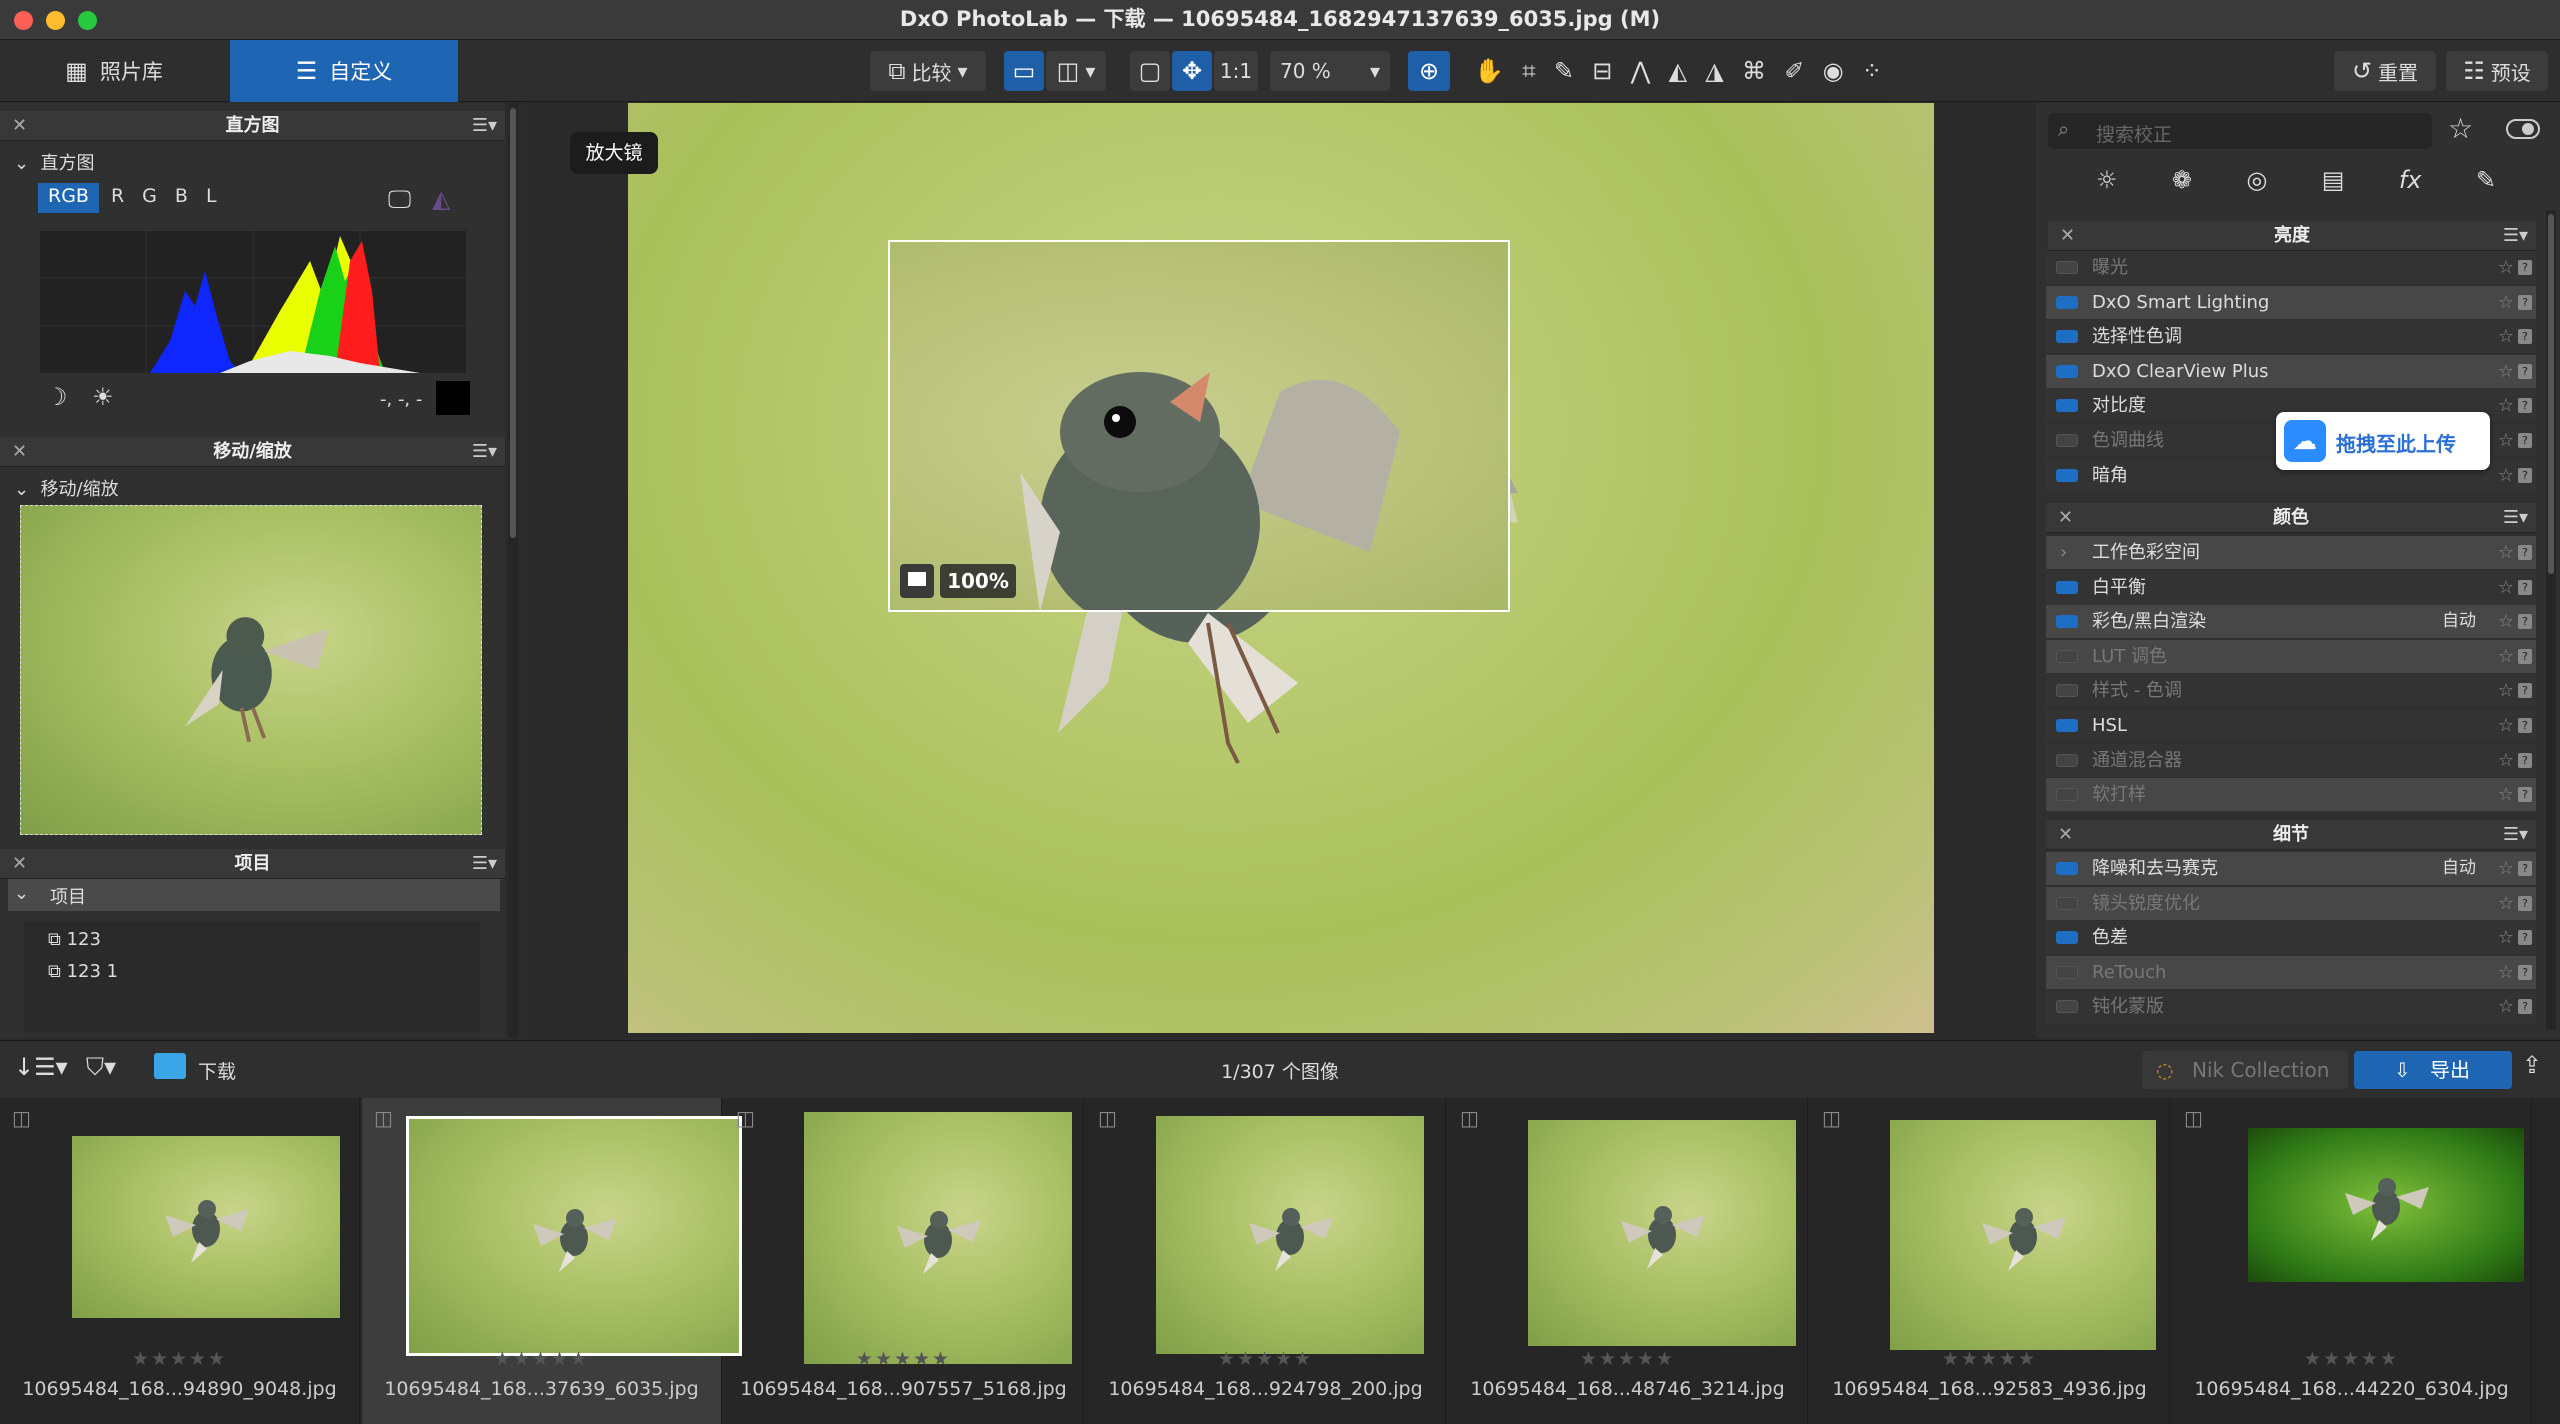 The width and height of the screenshot is (2560, 1424). I want to click on local-adjust-icon: ⁘, so click(1872, 71).